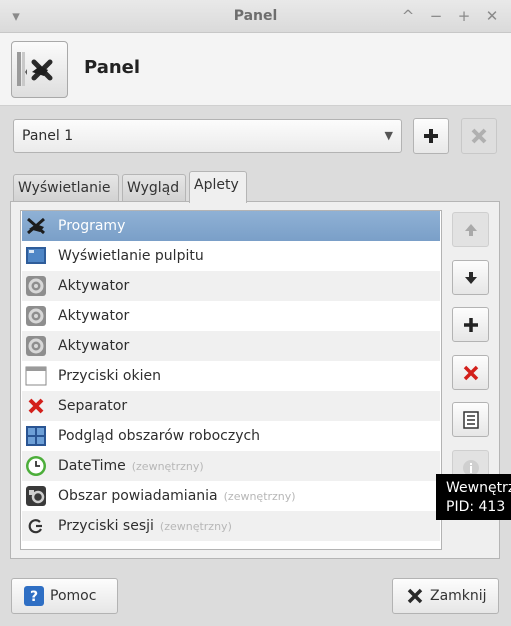  Describe the element at coordinates (154, 187) in the screenshot. I see `tab-appearance: Wygląd` at that location.